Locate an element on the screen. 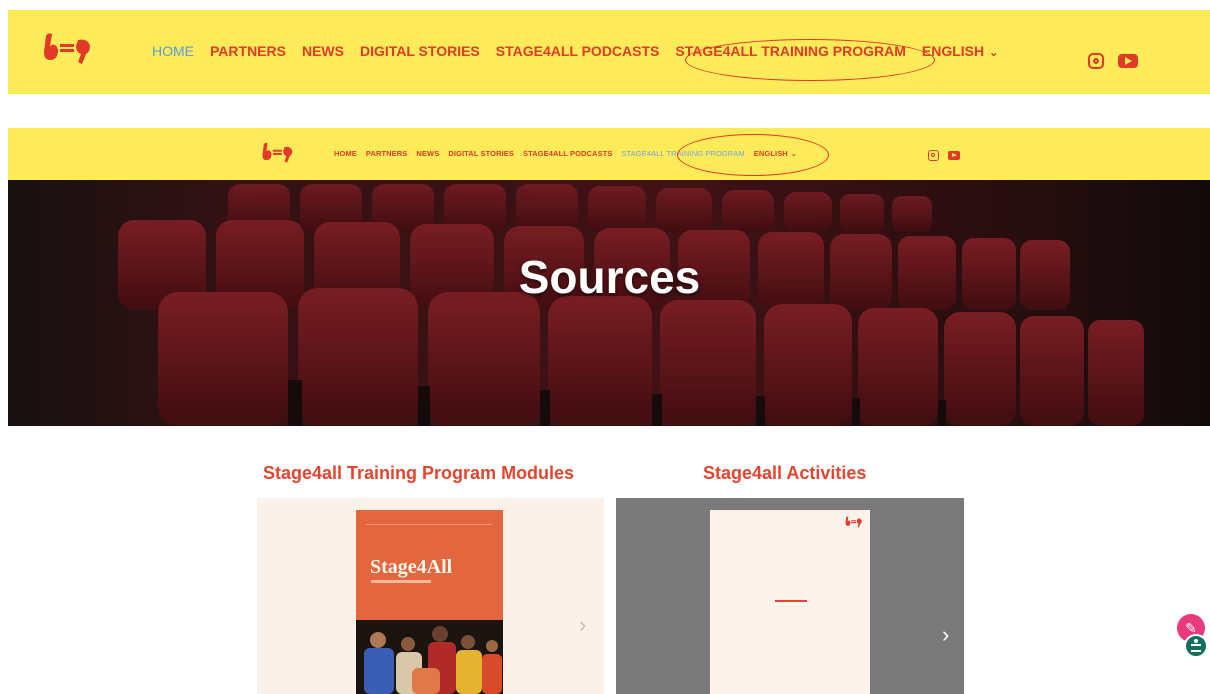  highlight-circle-small is located at coordinates (753, 155).